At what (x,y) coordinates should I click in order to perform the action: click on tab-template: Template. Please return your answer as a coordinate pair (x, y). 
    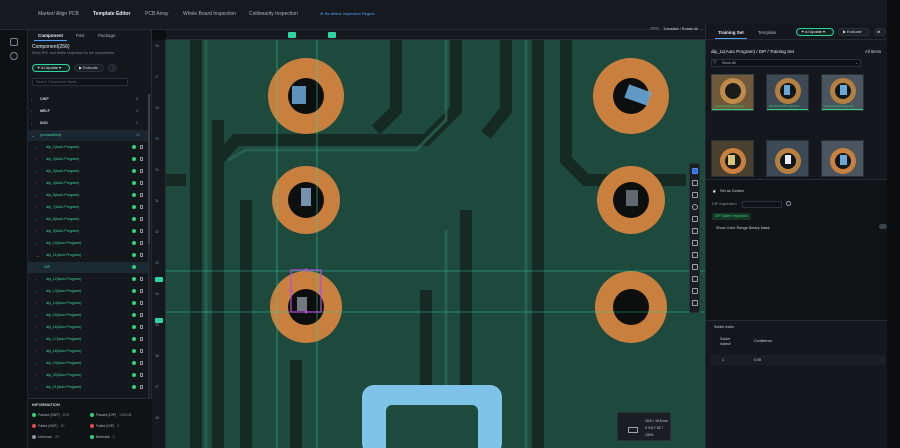
    Looking at the image, I should click on (767, 32).